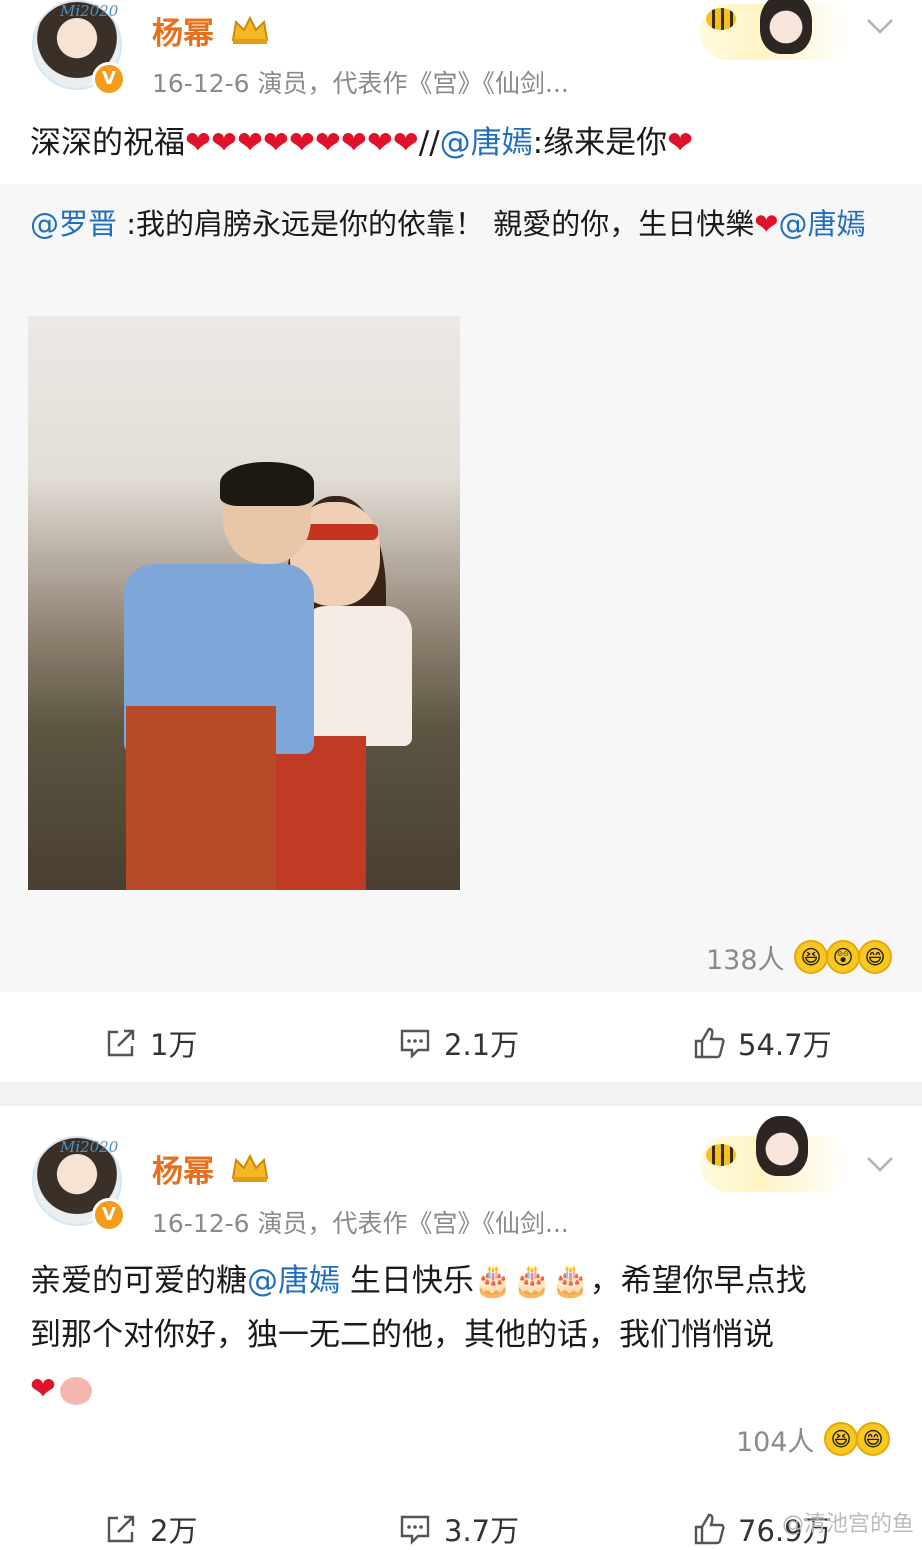  I want to click on watermark: @清池宫的鱼, so click(847, 1524).